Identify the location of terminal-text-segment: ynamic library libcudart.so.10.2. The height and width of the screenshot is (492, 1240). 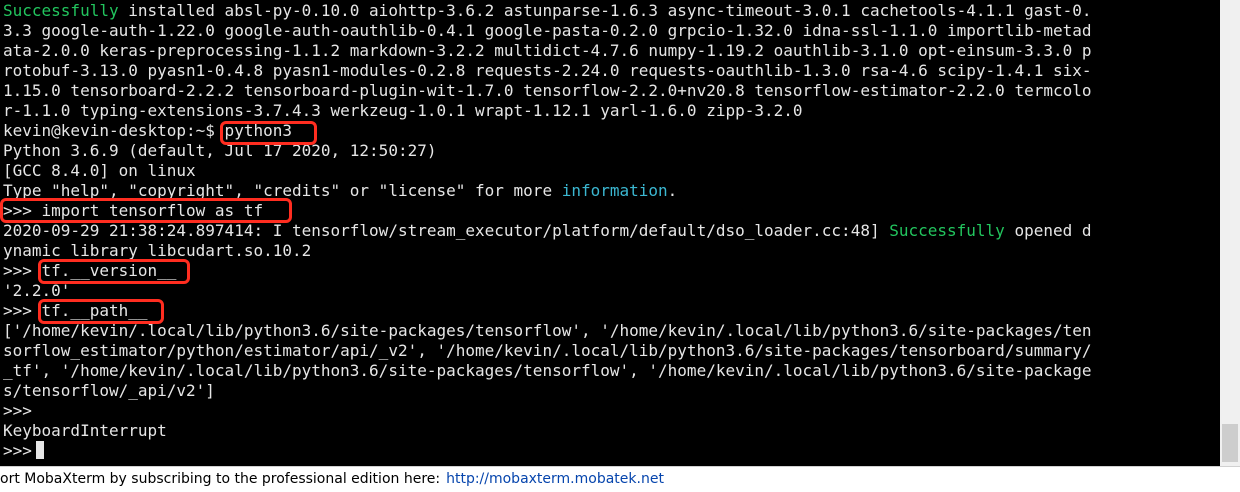
(157, 250).